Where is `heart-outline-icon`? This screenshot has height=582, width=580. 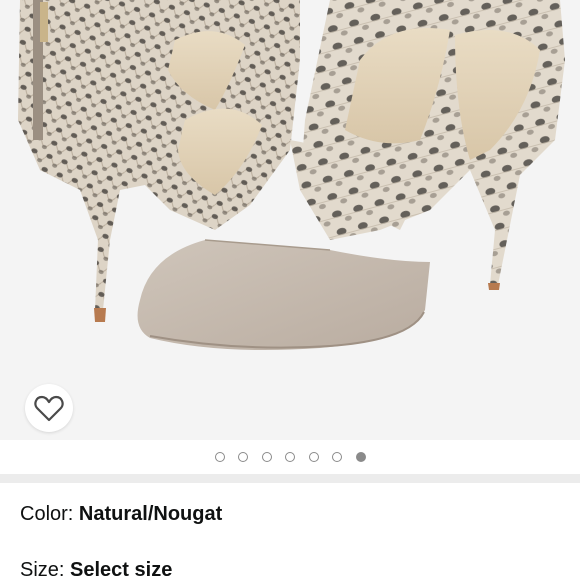 heart-outline-icon is located at coordinates (49, 408).